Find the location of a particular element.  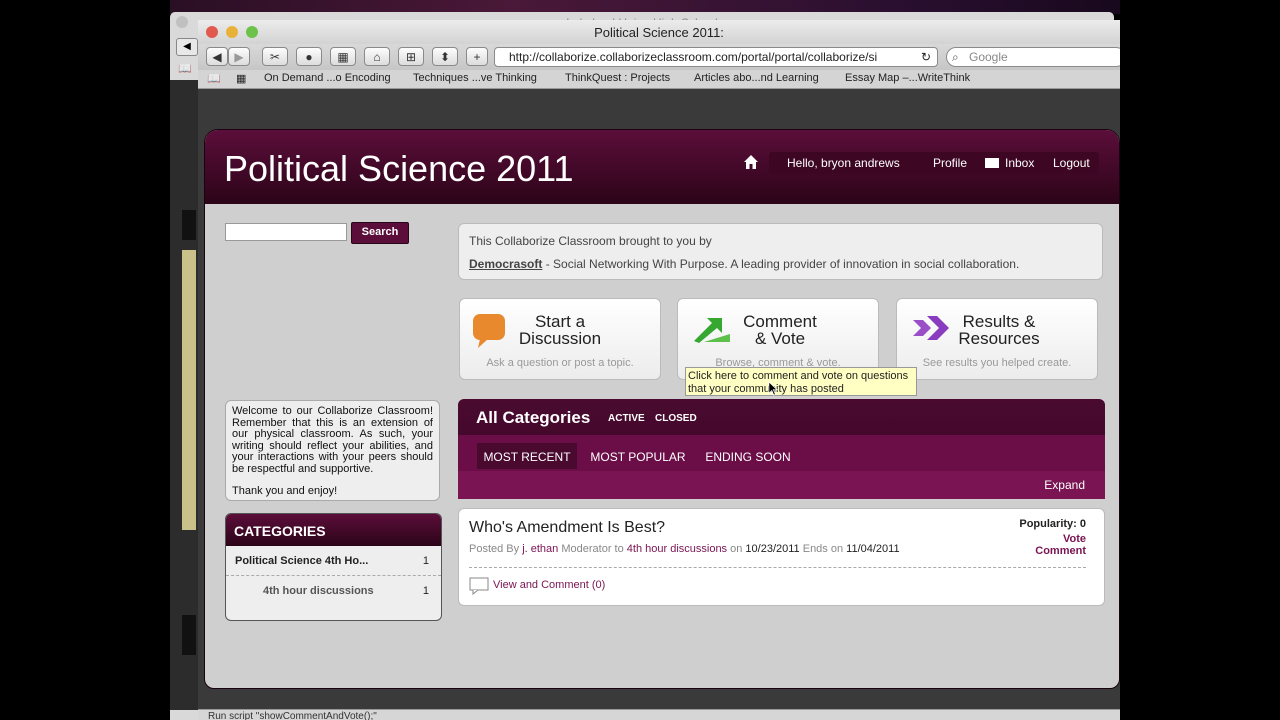

desktop-left is located at coordinates (85, 360).